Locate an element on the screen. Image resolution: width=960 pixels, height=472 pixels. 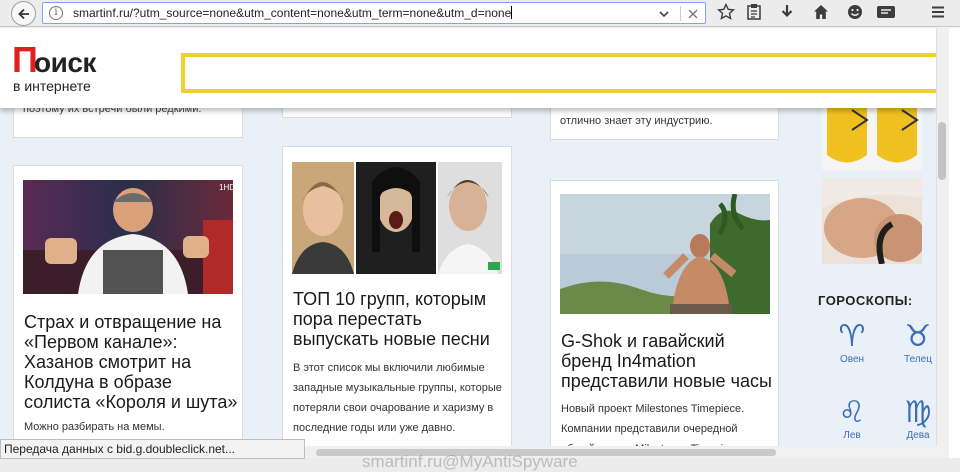
aries-icon: ♈ is located at coordinates (852, 336).